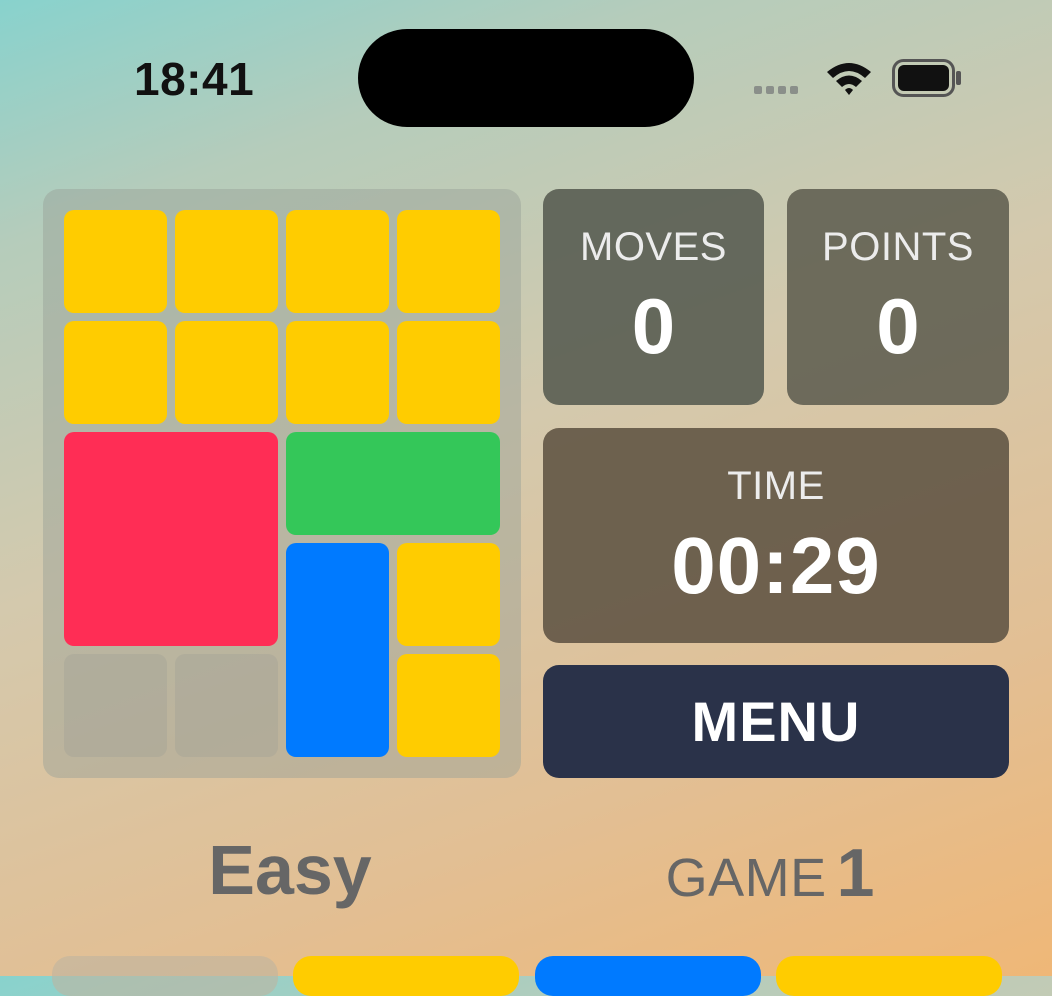 Image resolution: width=1052 pixels, height=996 pixels. What do you see at coordinates (746, 878) in the screenshot?
I see `game-label: GAME` at bounding box center [746, 878].